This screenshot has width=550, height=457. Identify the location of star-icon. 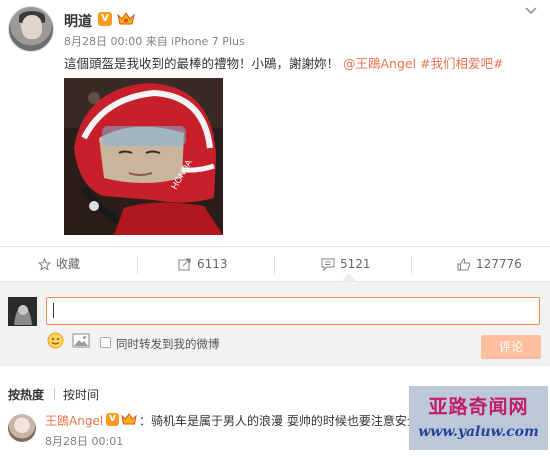
(44, 264).